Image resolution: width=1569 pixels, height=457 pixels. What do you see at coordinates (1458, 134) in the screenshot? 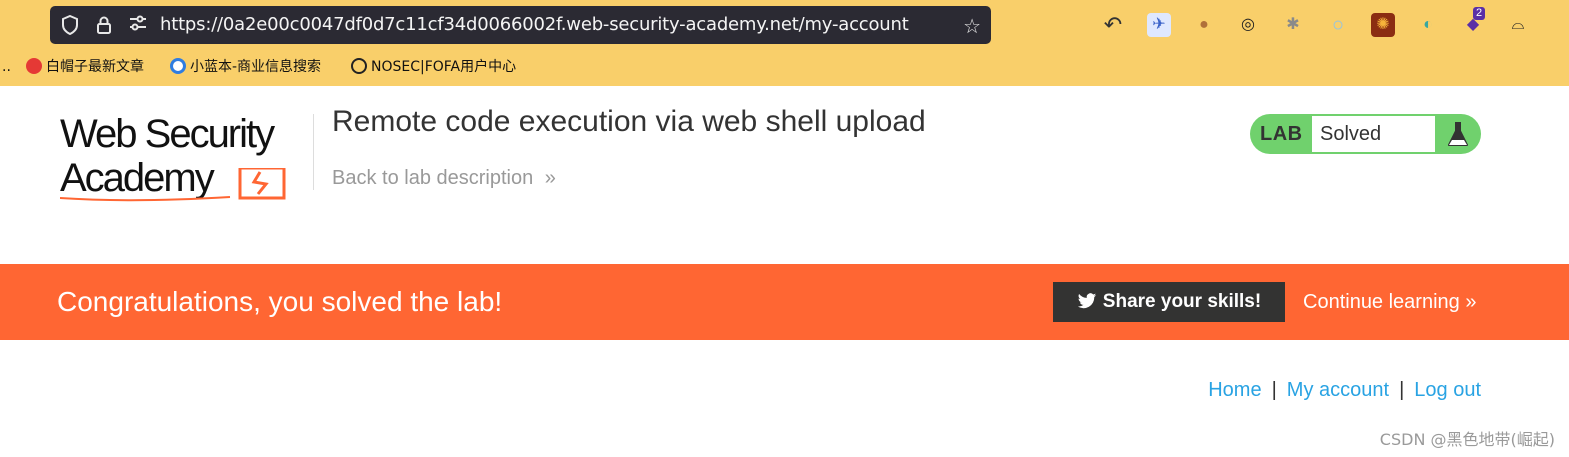
I see `flask-icon` at bounding box center [1458, 134].